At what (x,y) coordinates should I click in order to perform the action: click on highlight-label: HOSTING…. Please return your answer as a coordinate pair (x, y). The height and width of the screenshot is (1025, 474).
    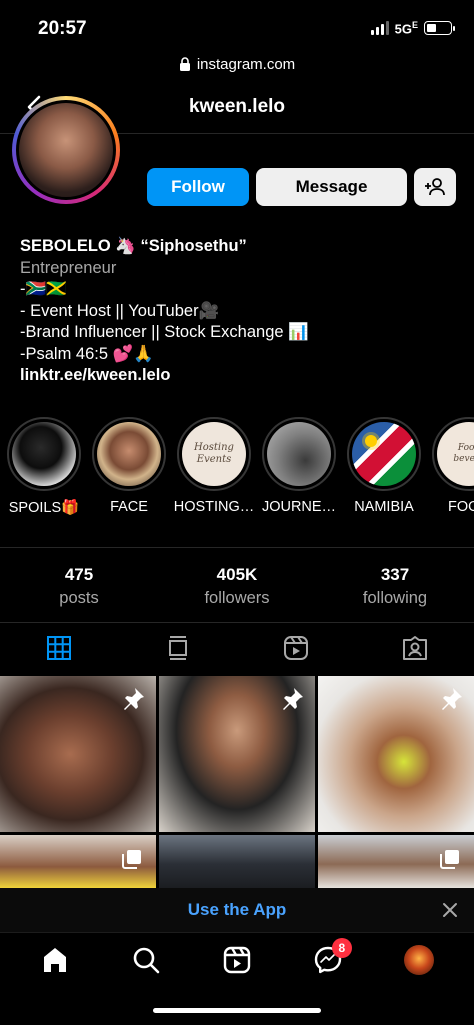
    Looking at the image, I should click on (214, 507).